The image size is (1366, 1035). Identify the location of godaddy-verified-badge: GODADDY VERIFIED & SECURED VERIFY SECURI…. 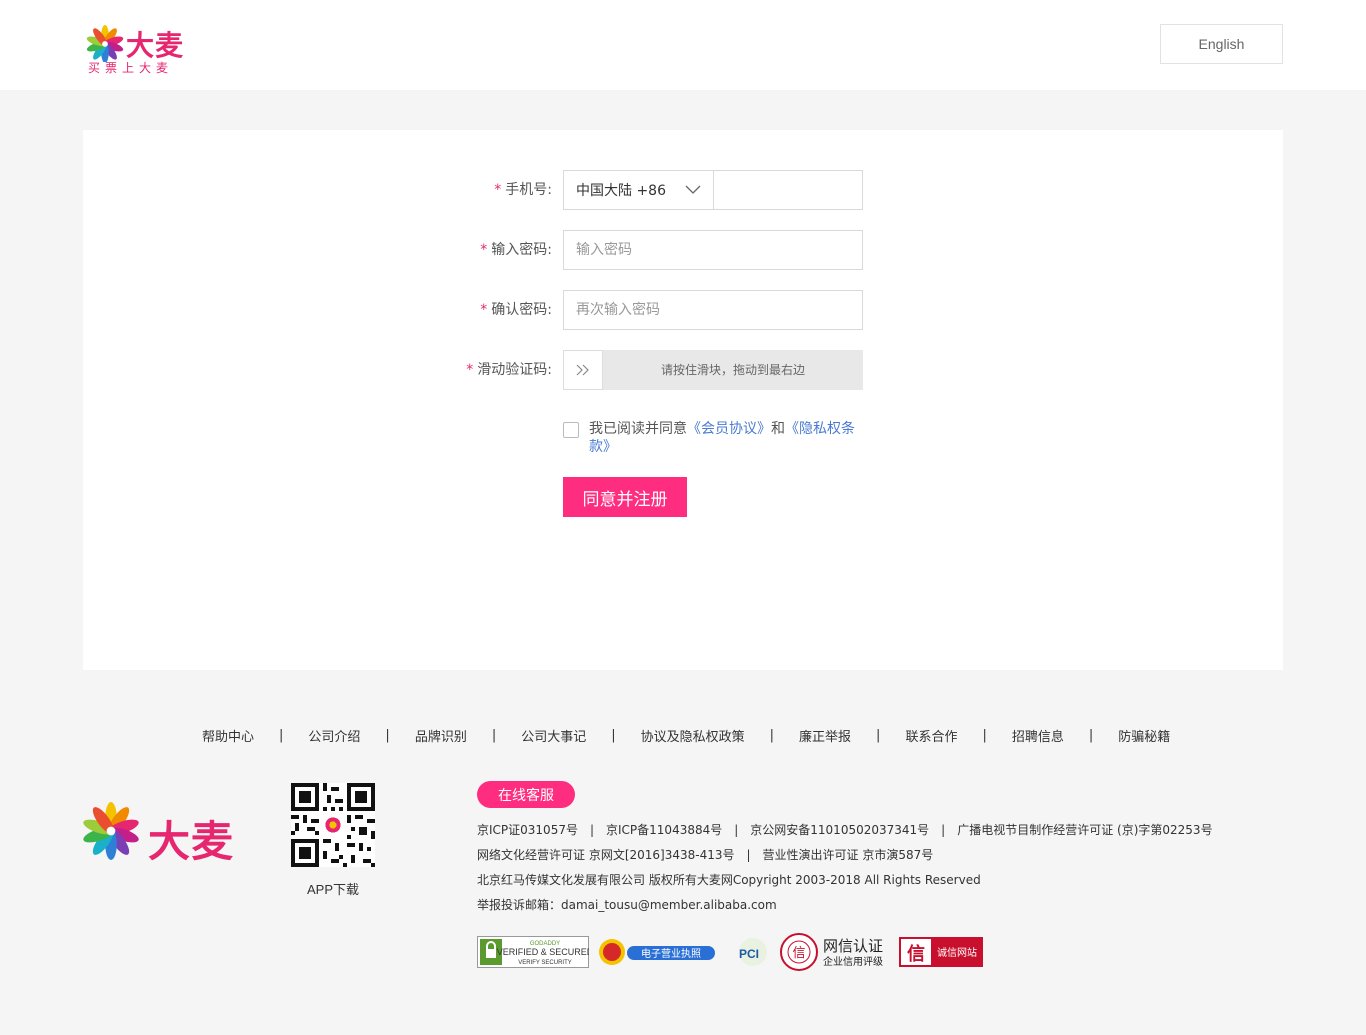
(533, 952).